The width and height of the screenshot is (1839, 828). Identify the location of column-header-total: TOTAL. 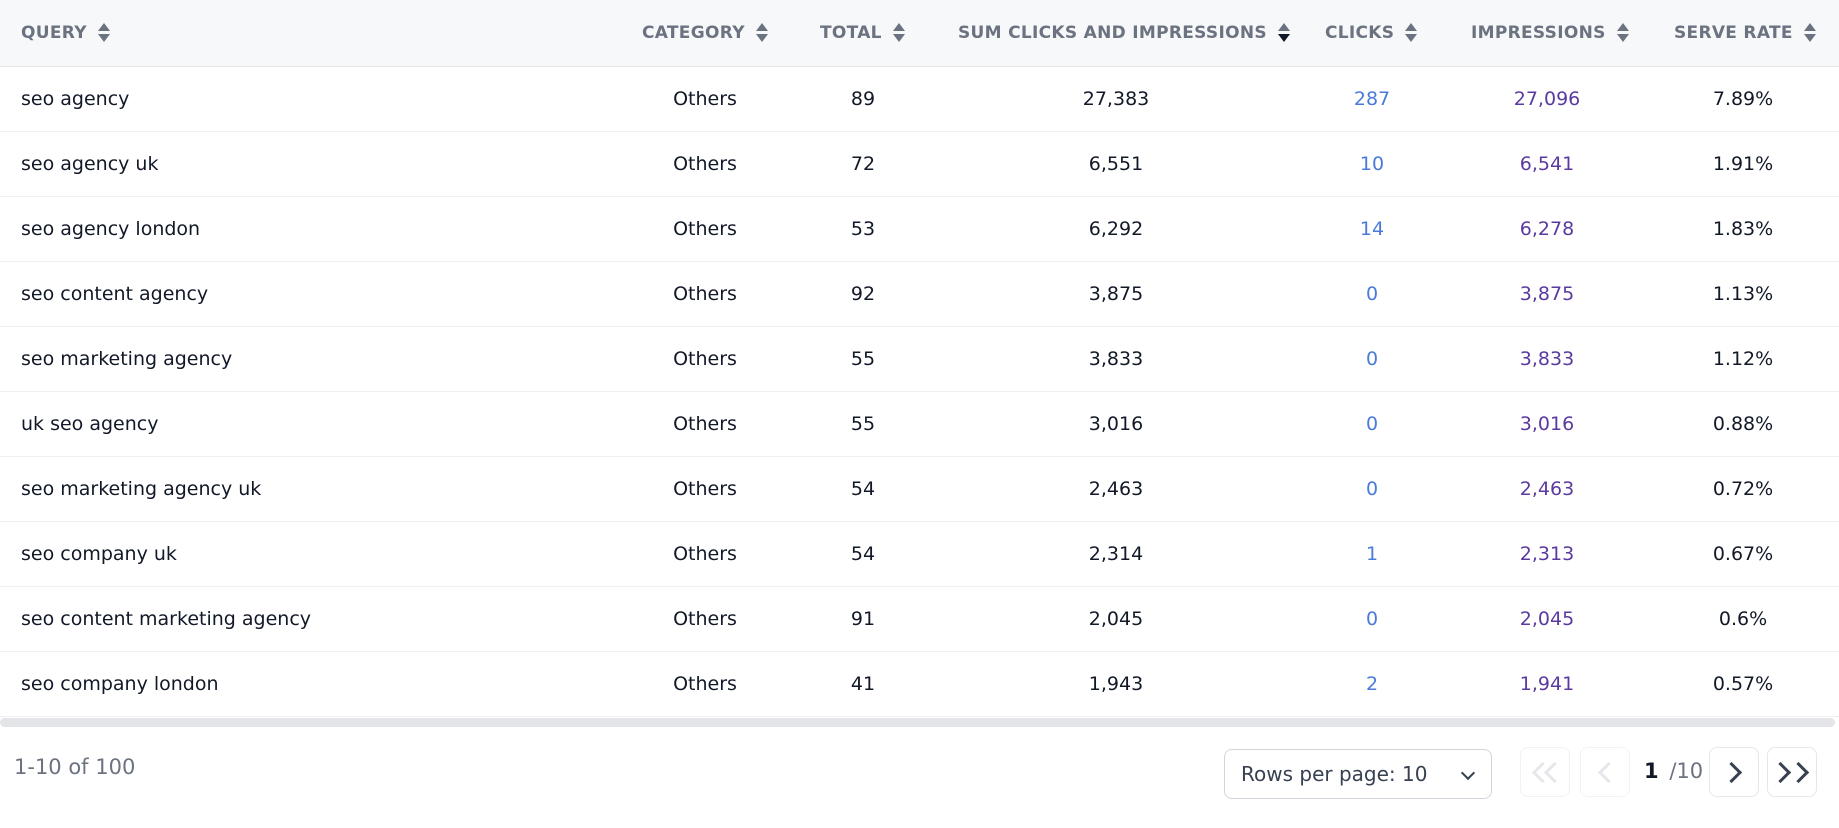
(863, 33).